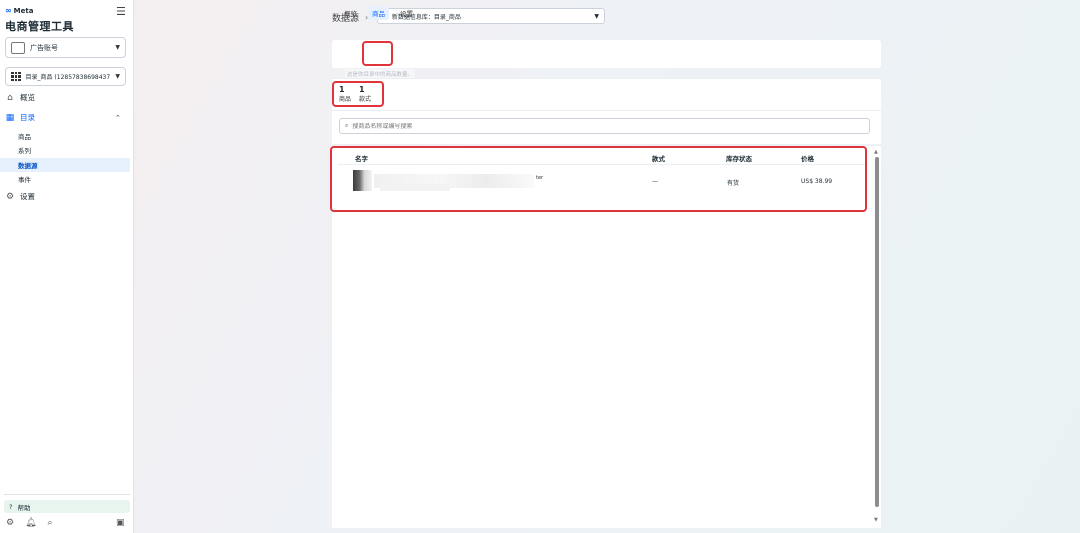 This screenshot has width=1080, height=533. I want to click on chevron-up-icon: ⌃, so click(118, 117).